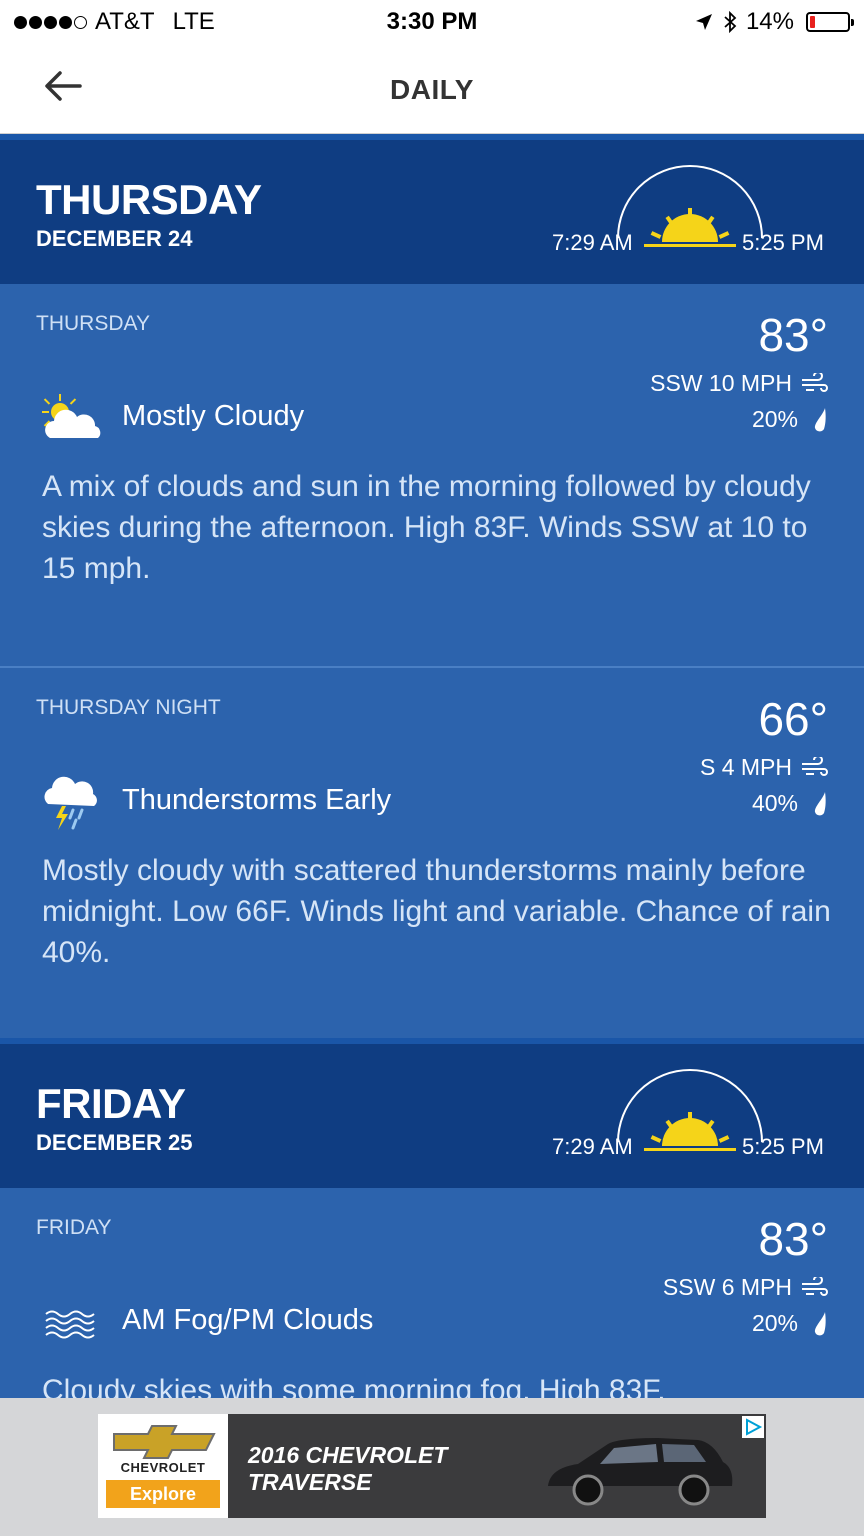 The image size is (864, 1536). I want to click on precip-text: 40%, so click(774, 803).